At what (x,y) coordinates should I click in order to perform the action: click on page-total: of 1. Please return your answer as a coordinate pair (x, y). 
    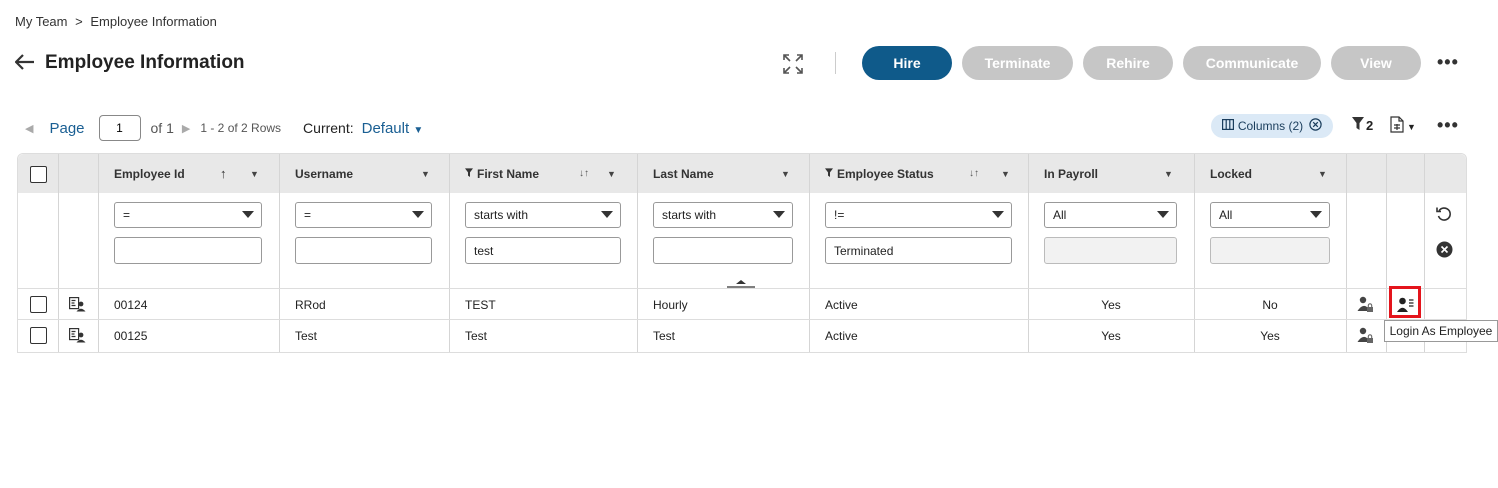
    Looking at the image, I should click on (162, 128).